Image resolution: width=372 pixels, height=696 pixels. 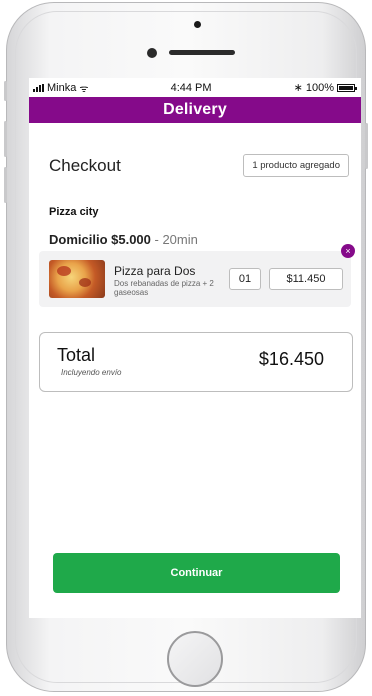 I want to click on store-name: Pizza city, so click(x=74, y=212).